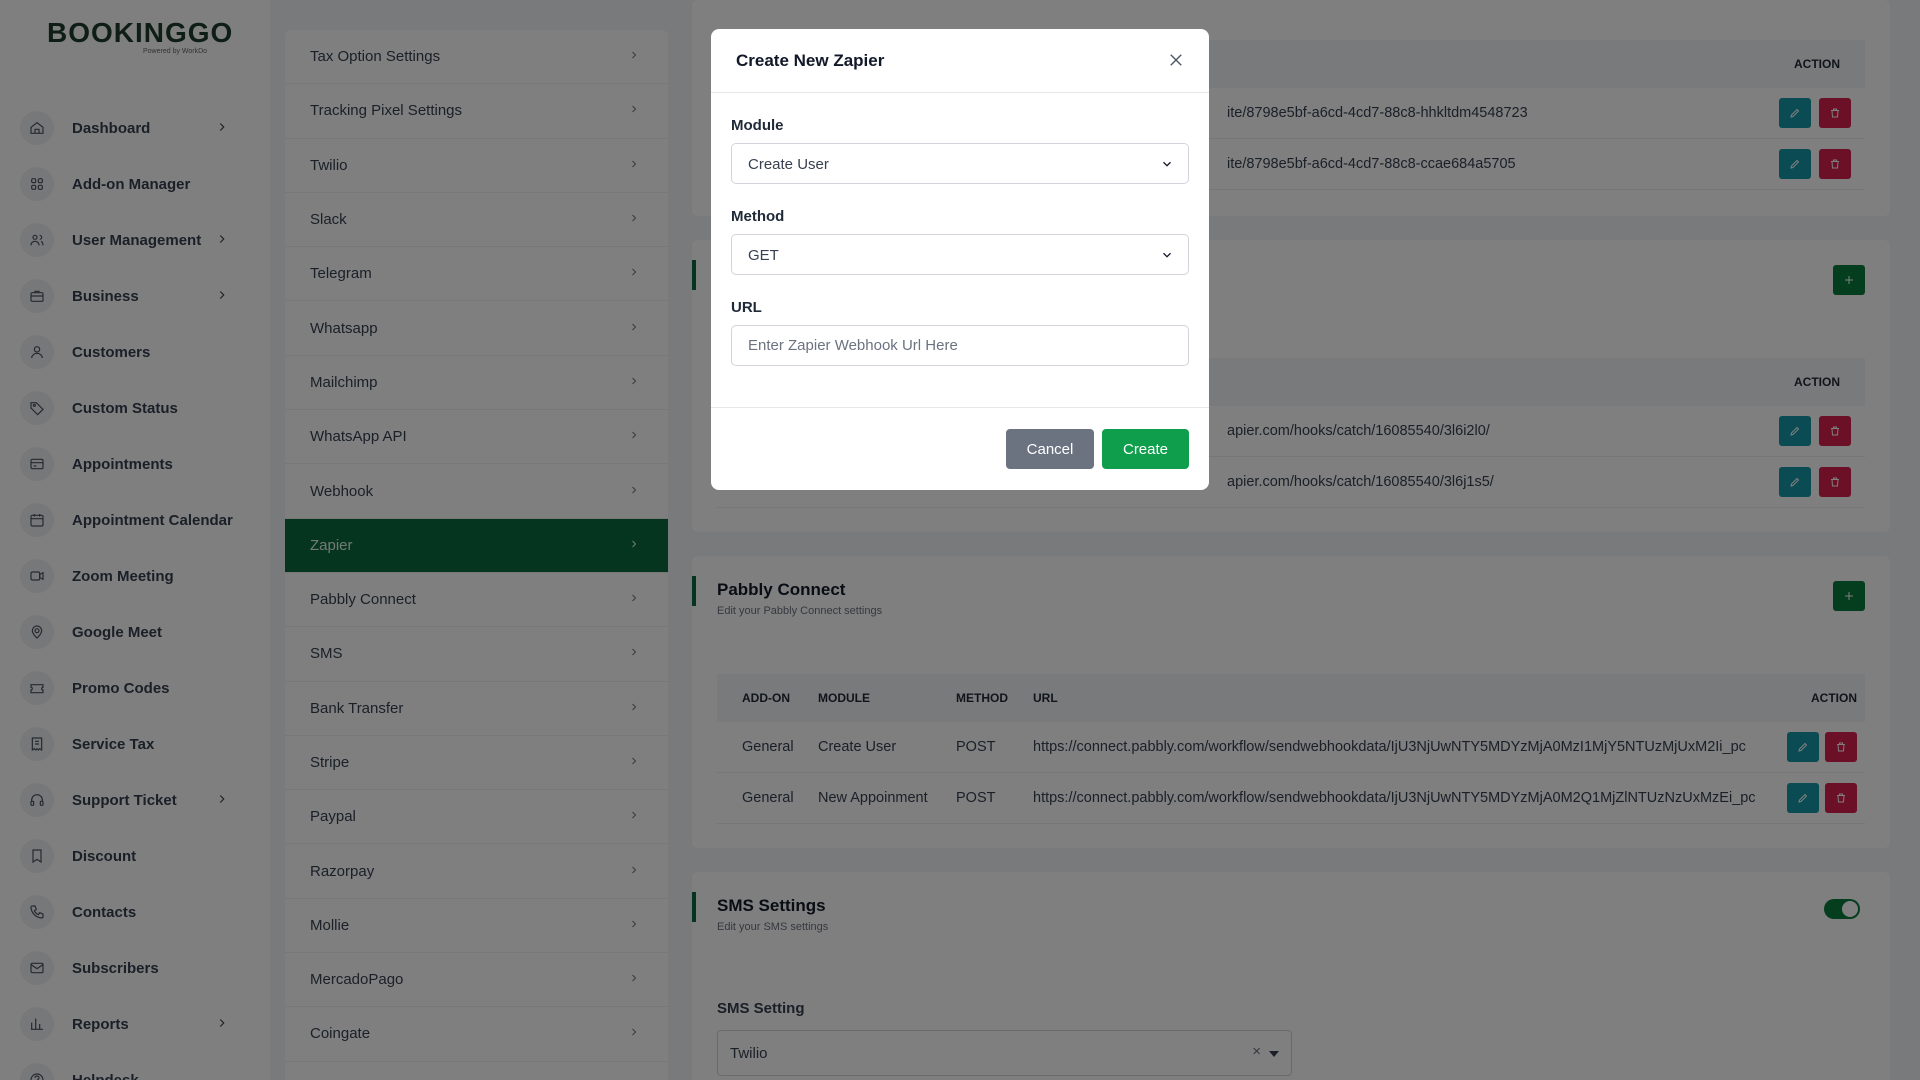  Describe the element at coordinates (763, 255) in the screenshot. I see `method-select-value: GET` at that location.